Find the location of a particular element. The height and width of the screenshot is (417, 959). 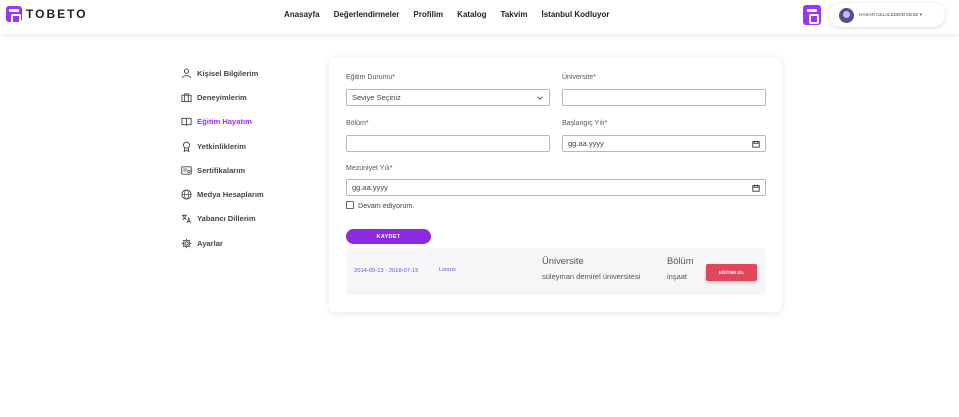

sidebar-item-label: Yabancı Dillerim is located at coordinates (226, 219).